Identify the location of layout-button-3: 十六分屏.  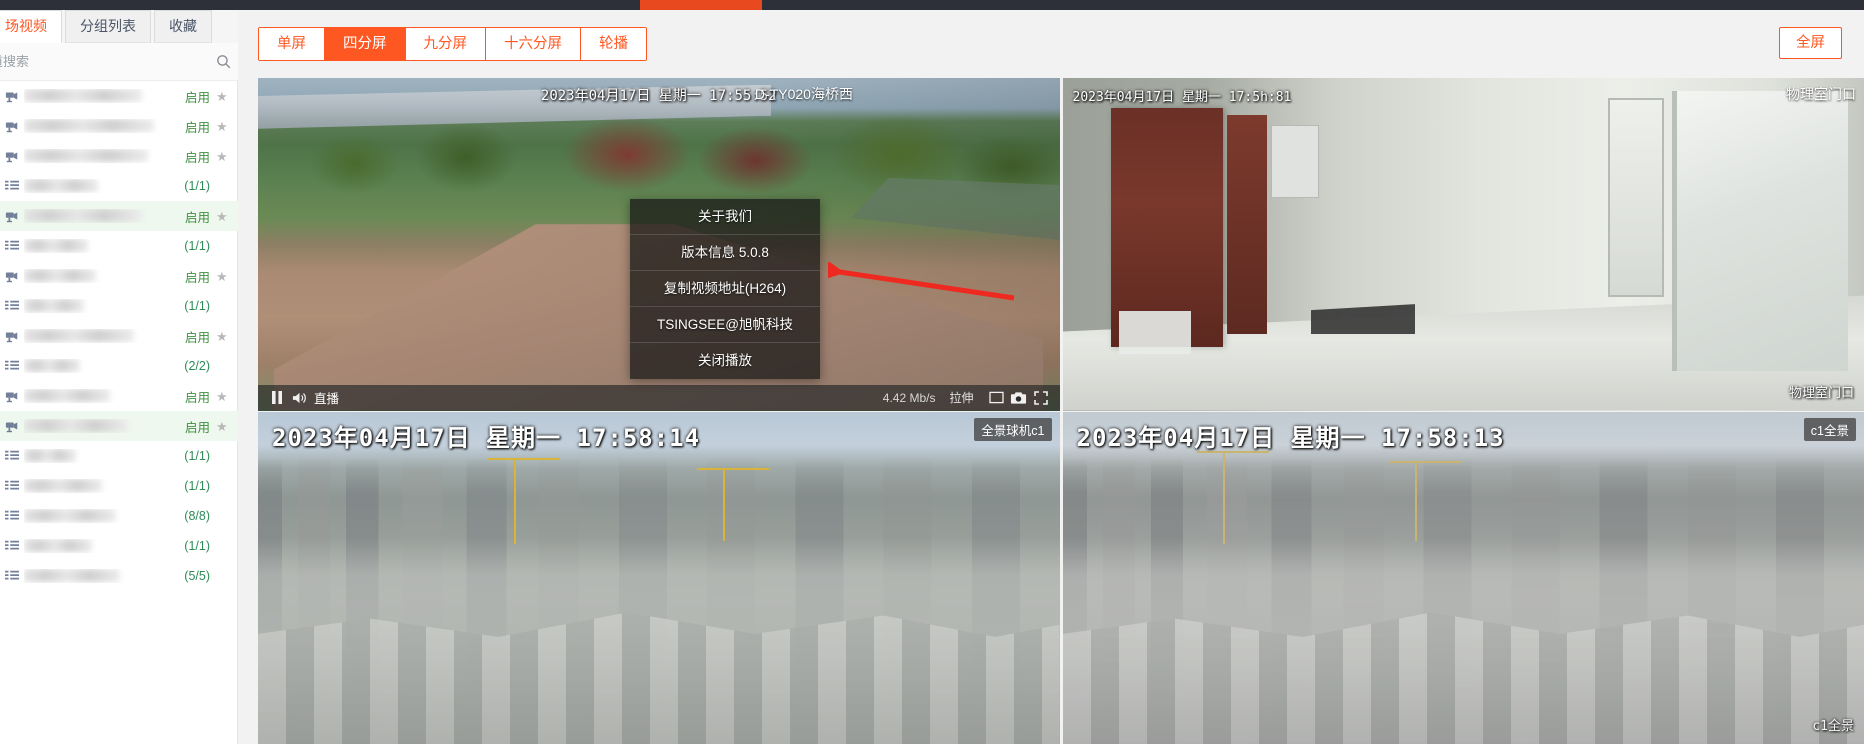
(533, 44).